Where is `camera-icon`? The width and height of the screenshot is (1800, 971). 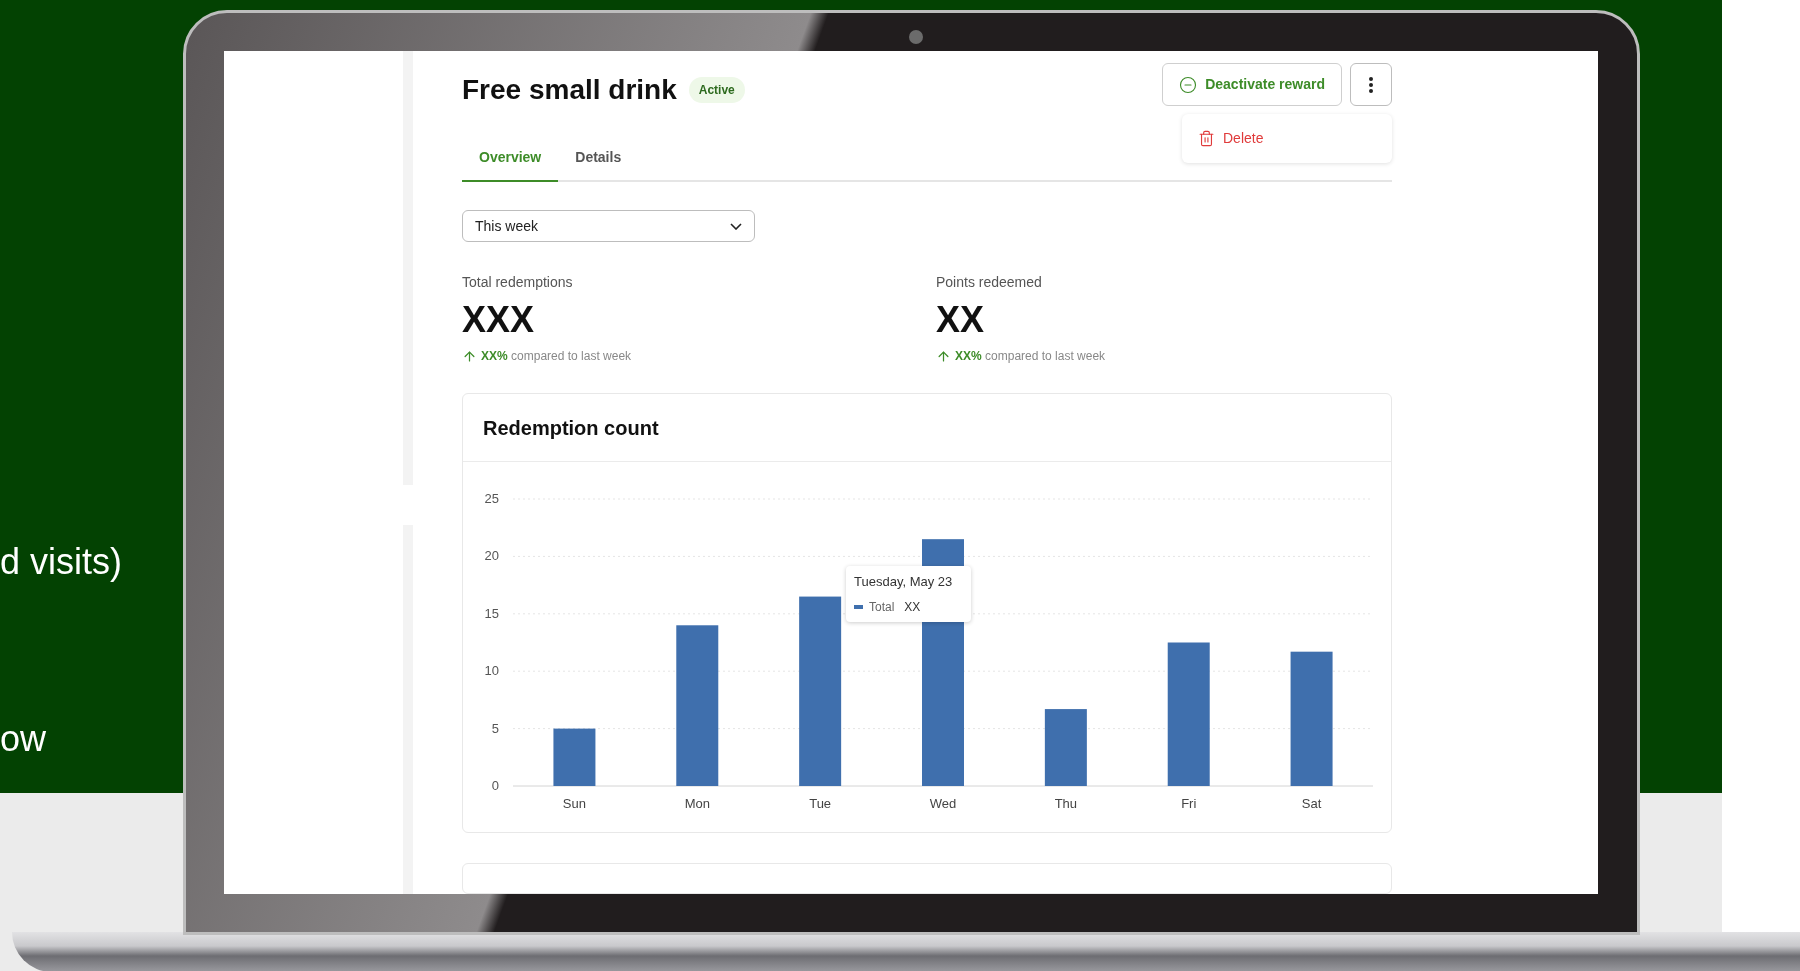
camera-icon is located at coordinates (916, 37).